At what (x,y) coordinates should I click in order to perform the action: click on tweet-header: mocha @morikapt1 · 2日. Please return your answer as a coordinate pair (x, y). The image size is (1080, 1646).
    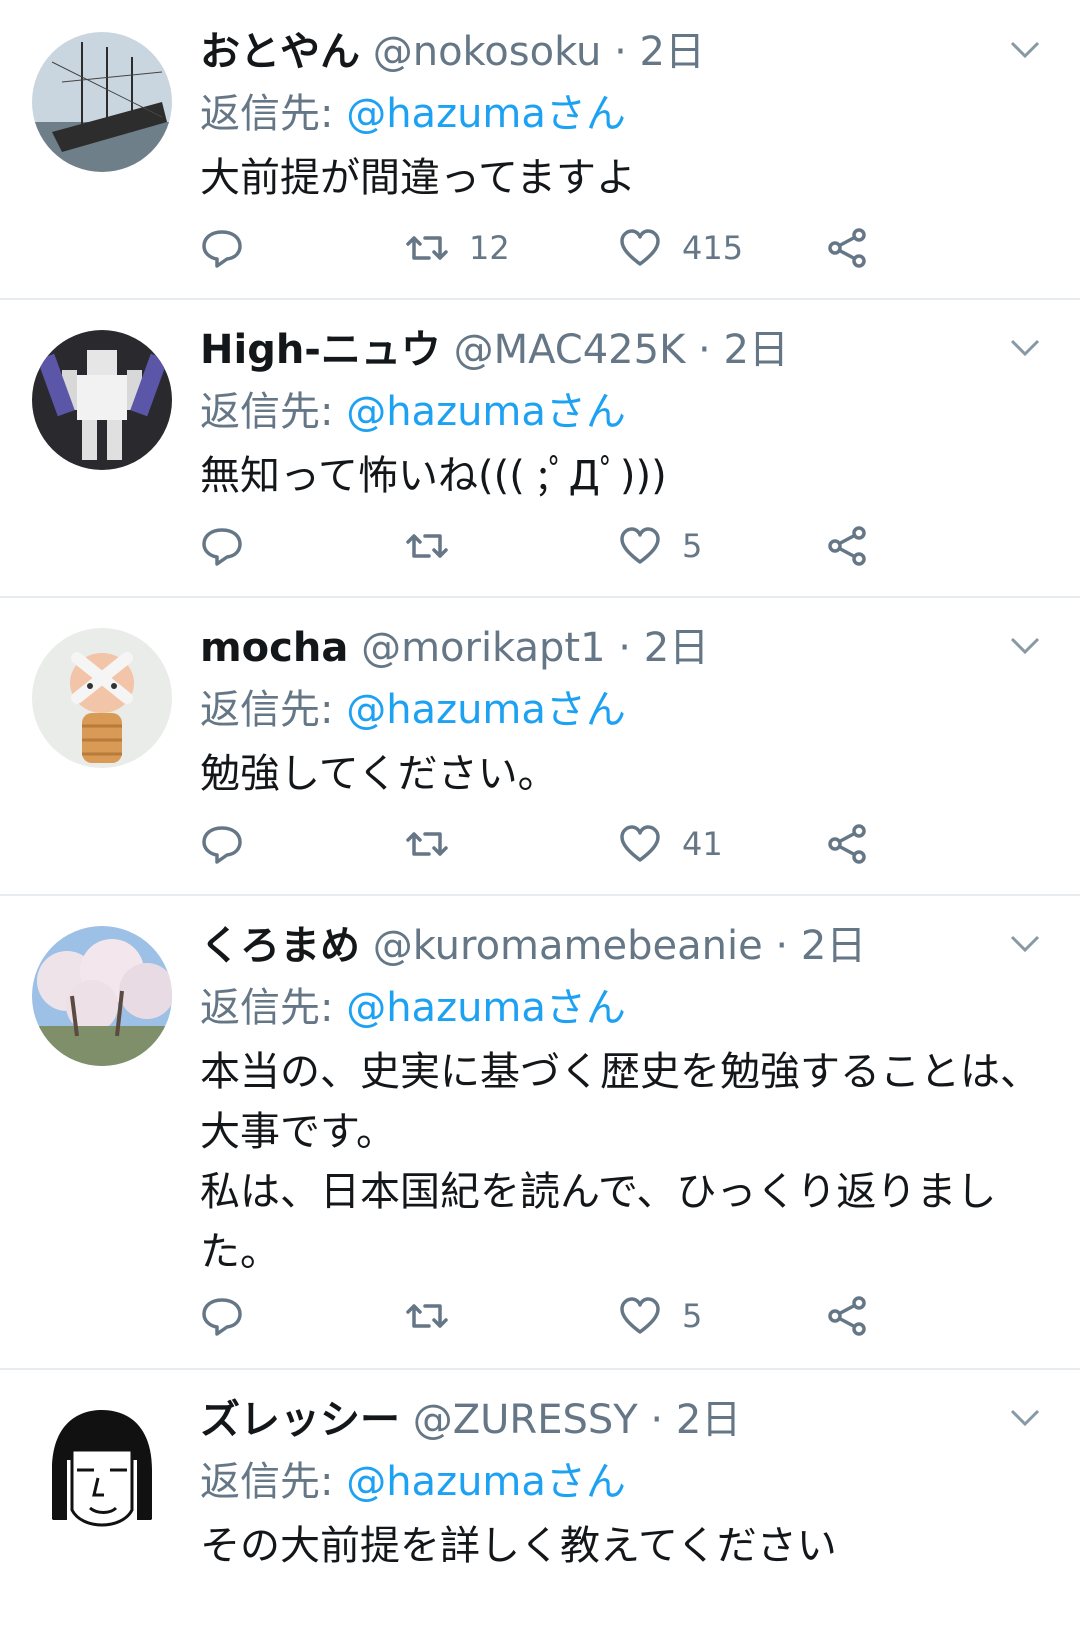
    Looking at the image, I should click on (620, 648).